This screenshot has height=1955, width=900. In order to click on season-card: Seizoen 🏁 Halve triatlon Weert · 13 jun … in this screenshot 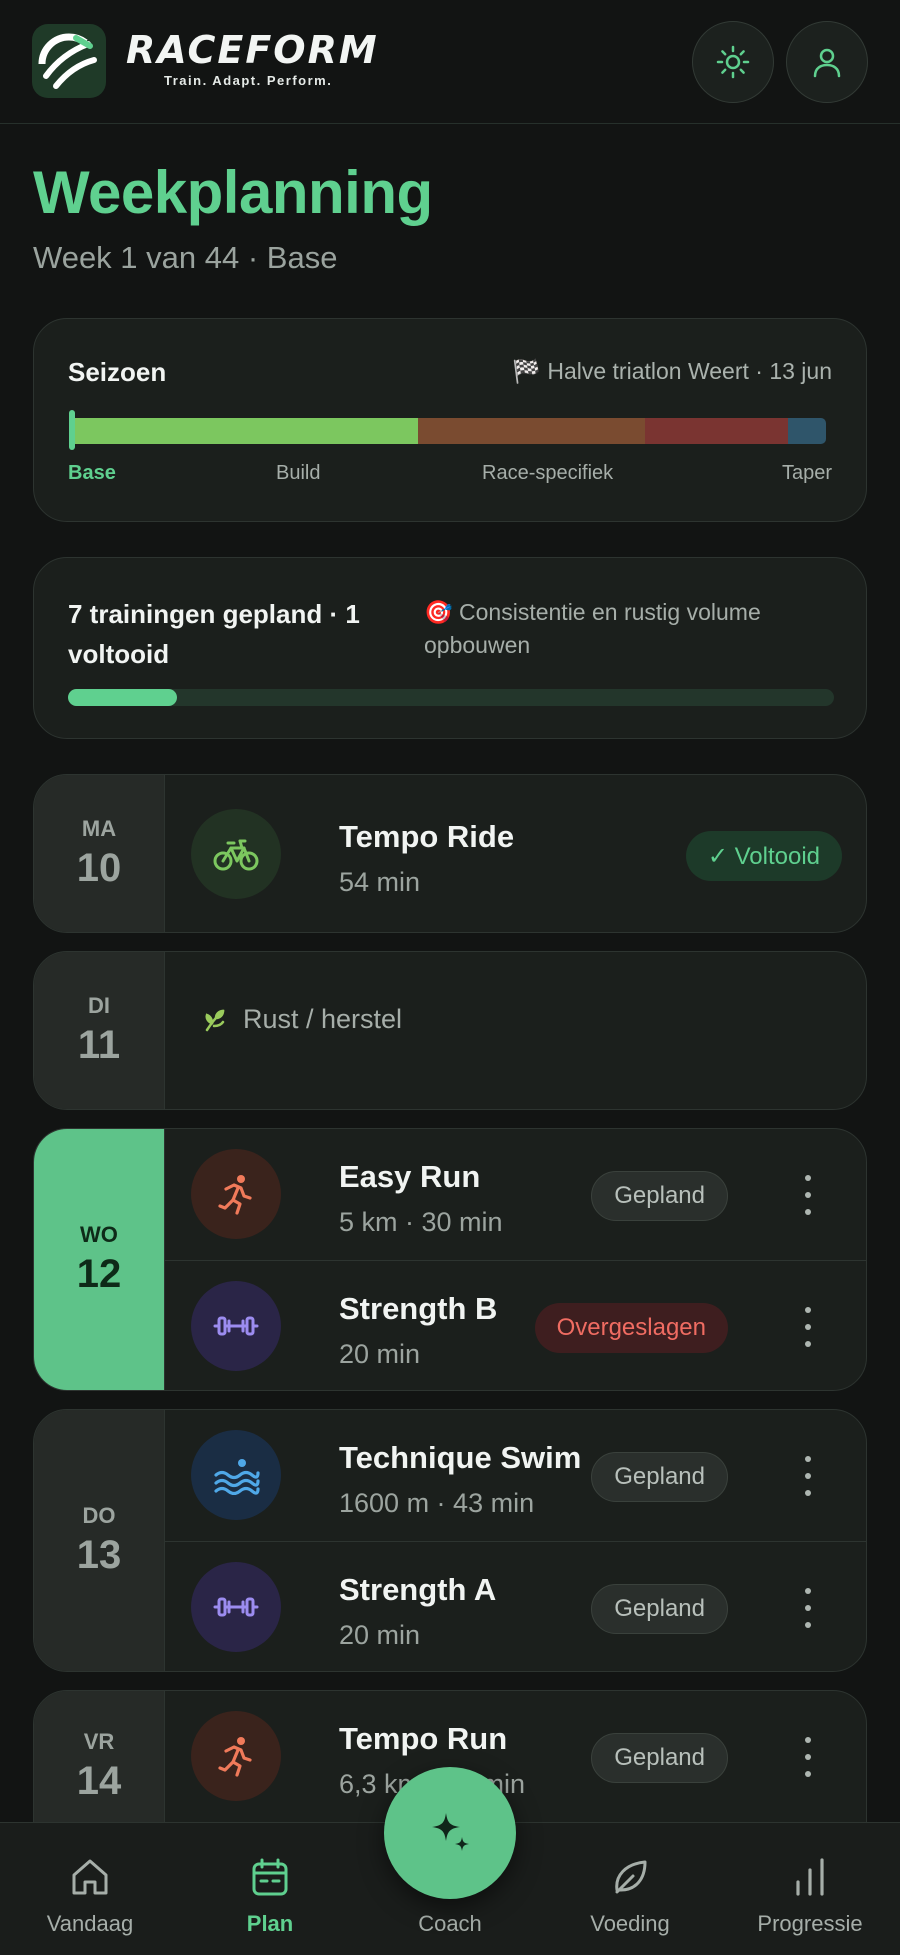, I will do `click(450, 420)`.